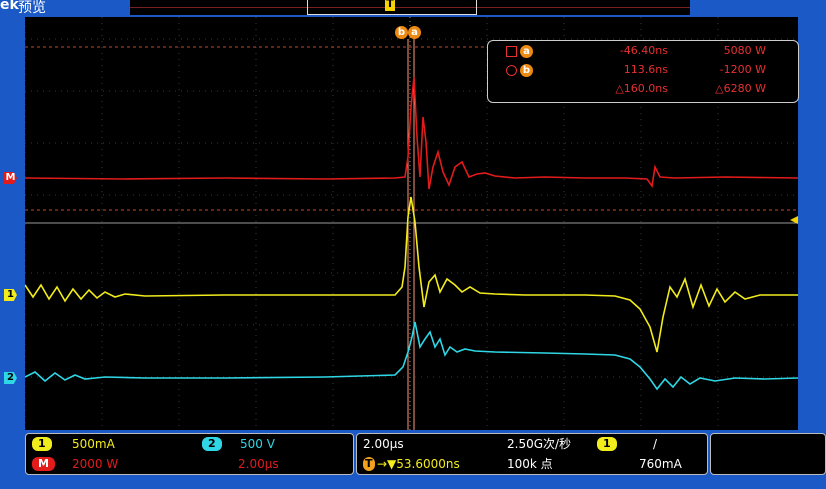 The height and width of the screenshot is (489, 826). What do you see at coordinates (42, 444) in the screenshot?
I see `ch1-chip: 1` at bounding box center [42, 444].